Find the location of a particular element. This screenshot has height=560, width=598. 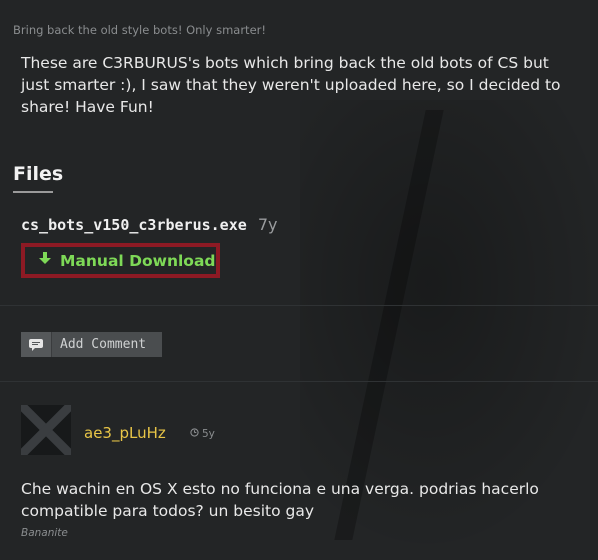

clock-icon is located at coordinates (194, 434).